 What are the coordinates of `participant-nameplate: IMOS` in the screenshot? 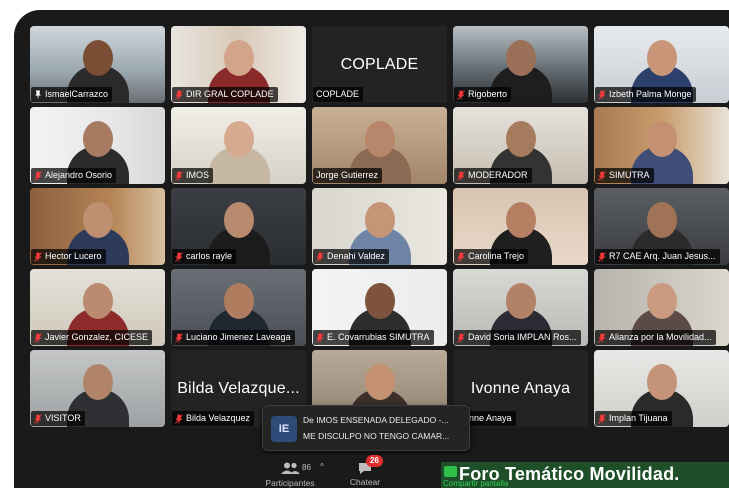 It's located at (193, 175).